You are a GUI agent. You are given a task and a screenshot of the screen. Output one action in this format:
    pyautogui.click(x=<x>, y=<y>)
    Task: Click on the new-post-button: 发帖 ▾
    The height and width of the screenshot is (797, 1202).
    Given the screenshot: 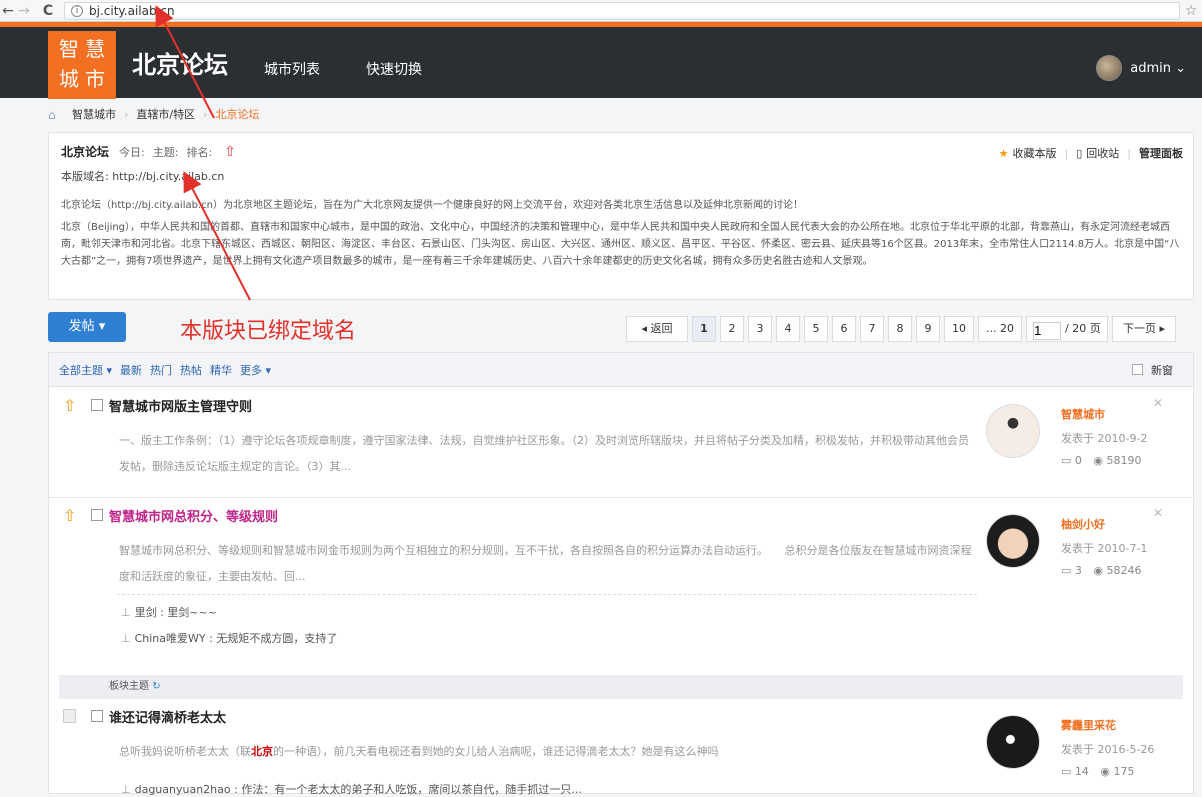 What is the action you would take?
    pyautogui.click(x=87, y=327)
    